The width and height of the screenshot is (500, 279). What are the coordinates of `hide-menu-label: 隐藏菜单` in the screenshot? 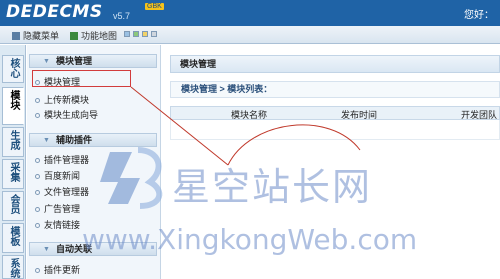 It's located at (41, 36).